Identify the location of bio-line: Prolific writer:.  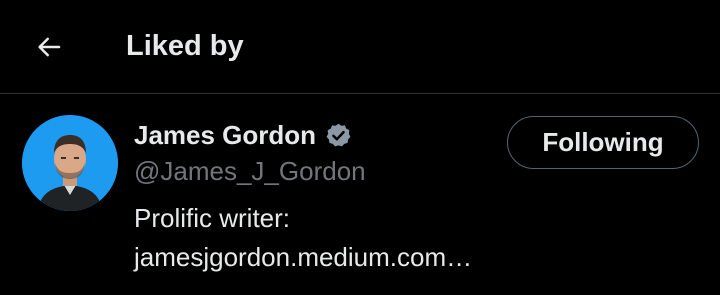
(212, 218).